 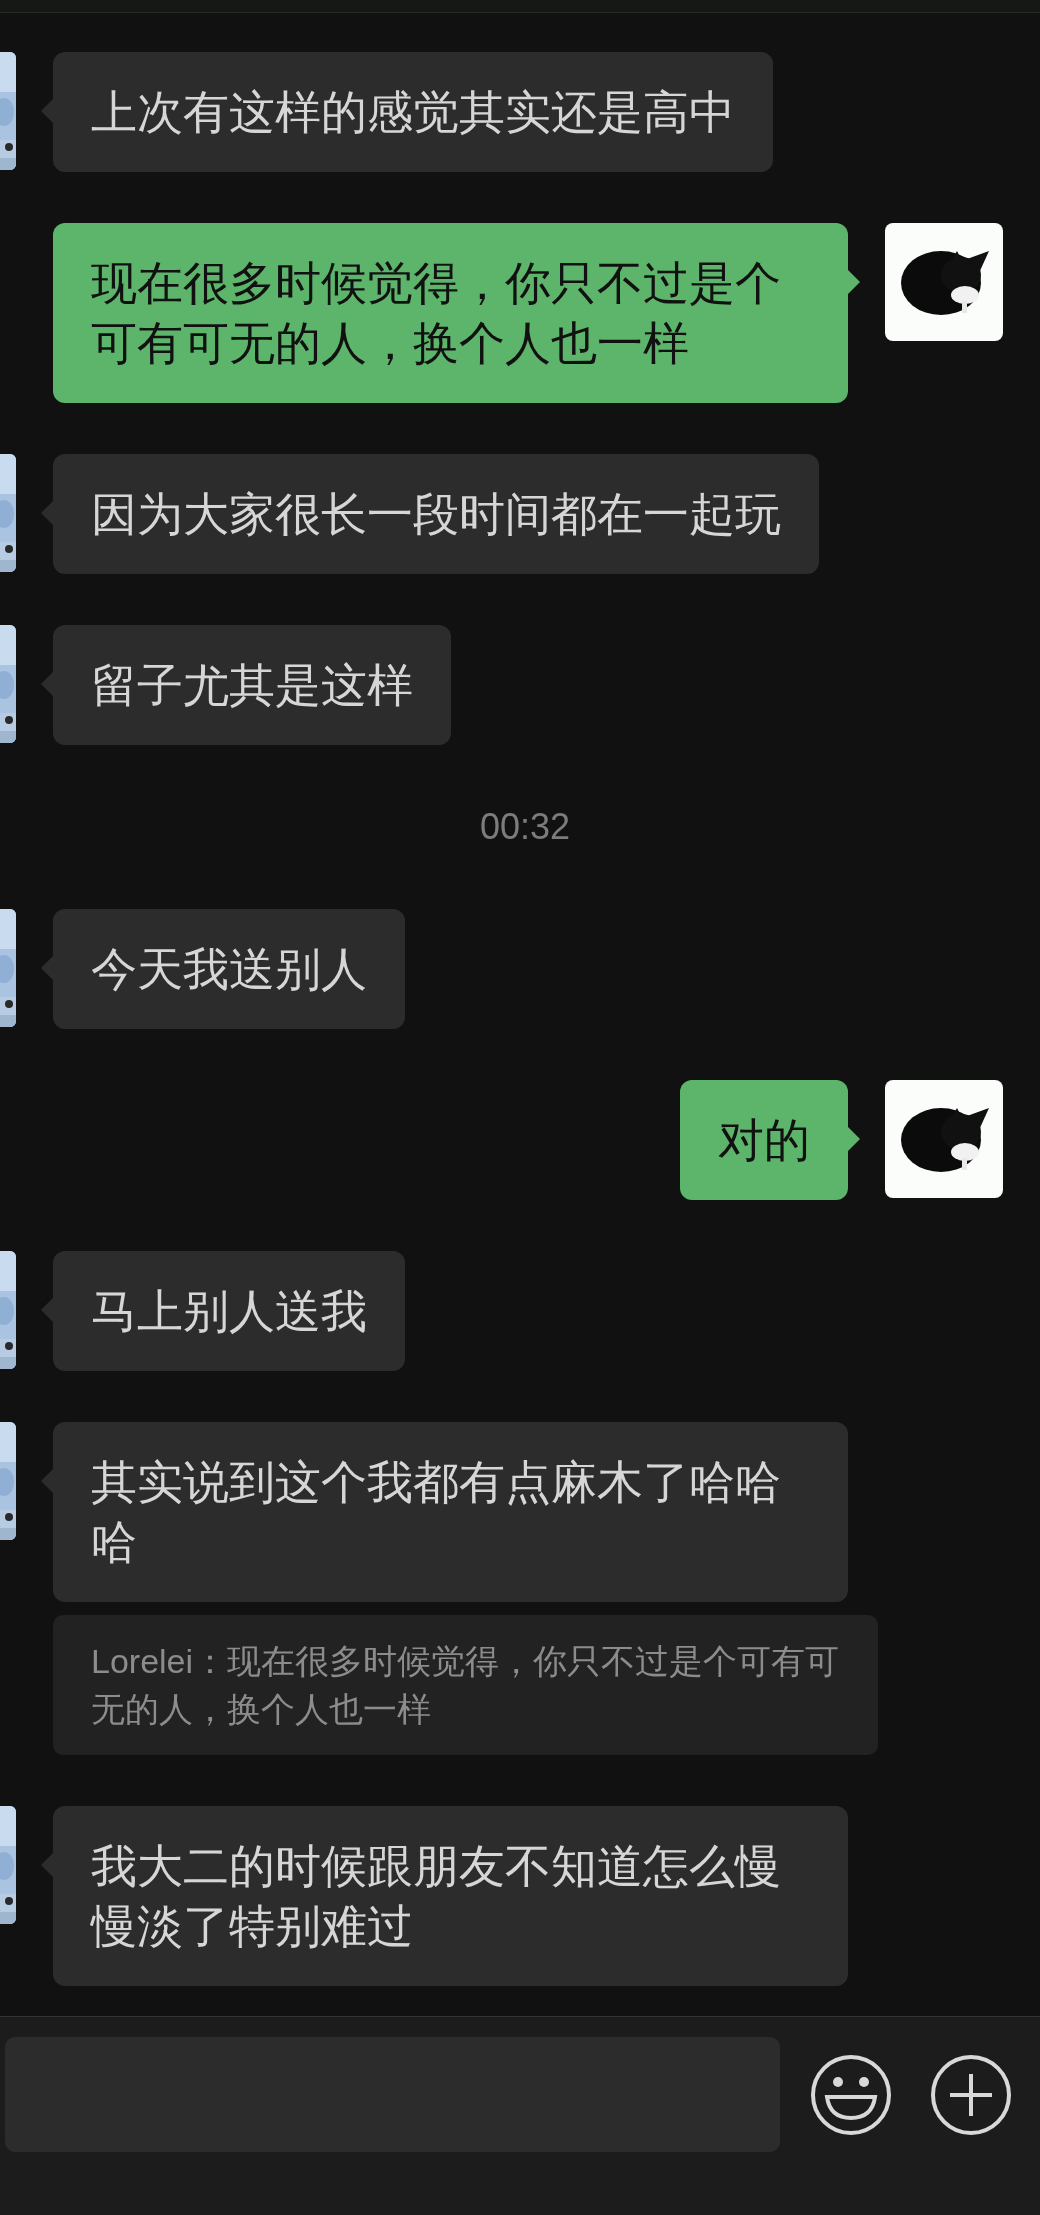 I want to click on message-bubble: 现在很多时候觉得，你只不过是个可有可无的人，换个人也一样, so click(x=450, y=313).